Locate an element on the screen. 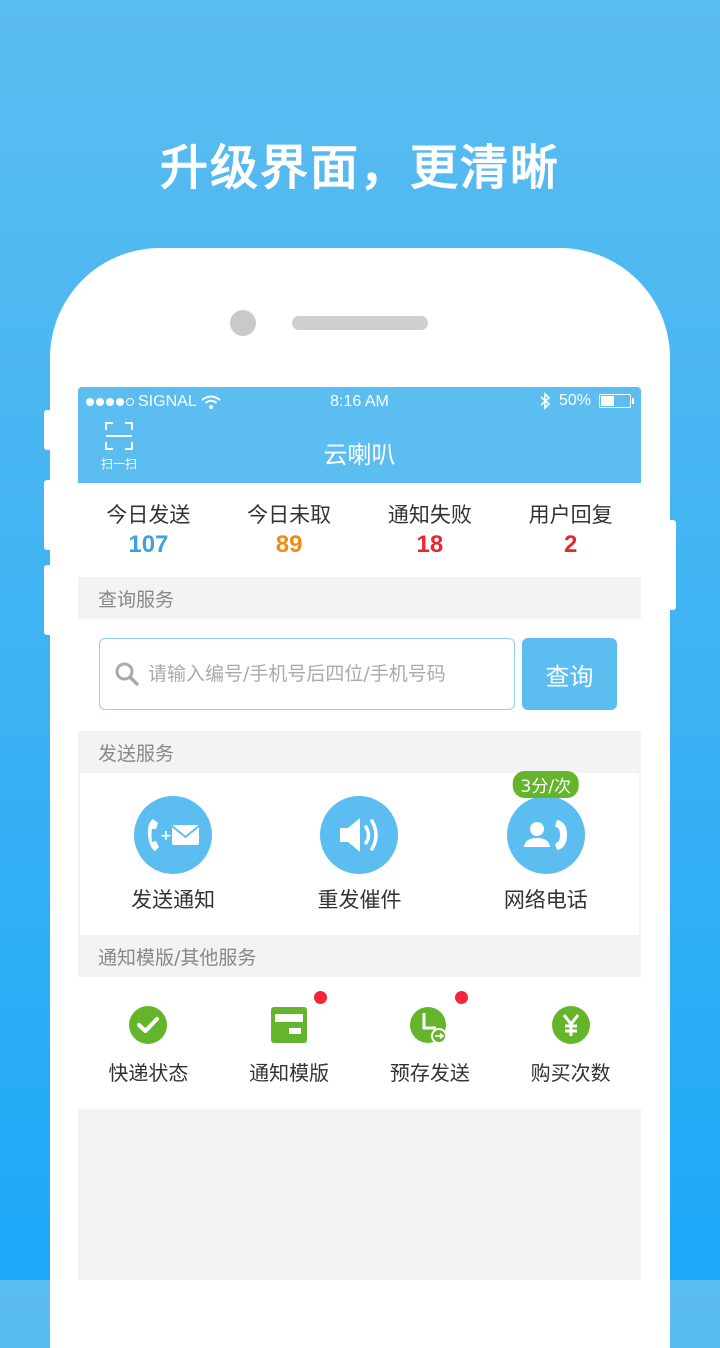 This screenshot has height=1348, width=720. earpiece is located at coordinates (360, 323).